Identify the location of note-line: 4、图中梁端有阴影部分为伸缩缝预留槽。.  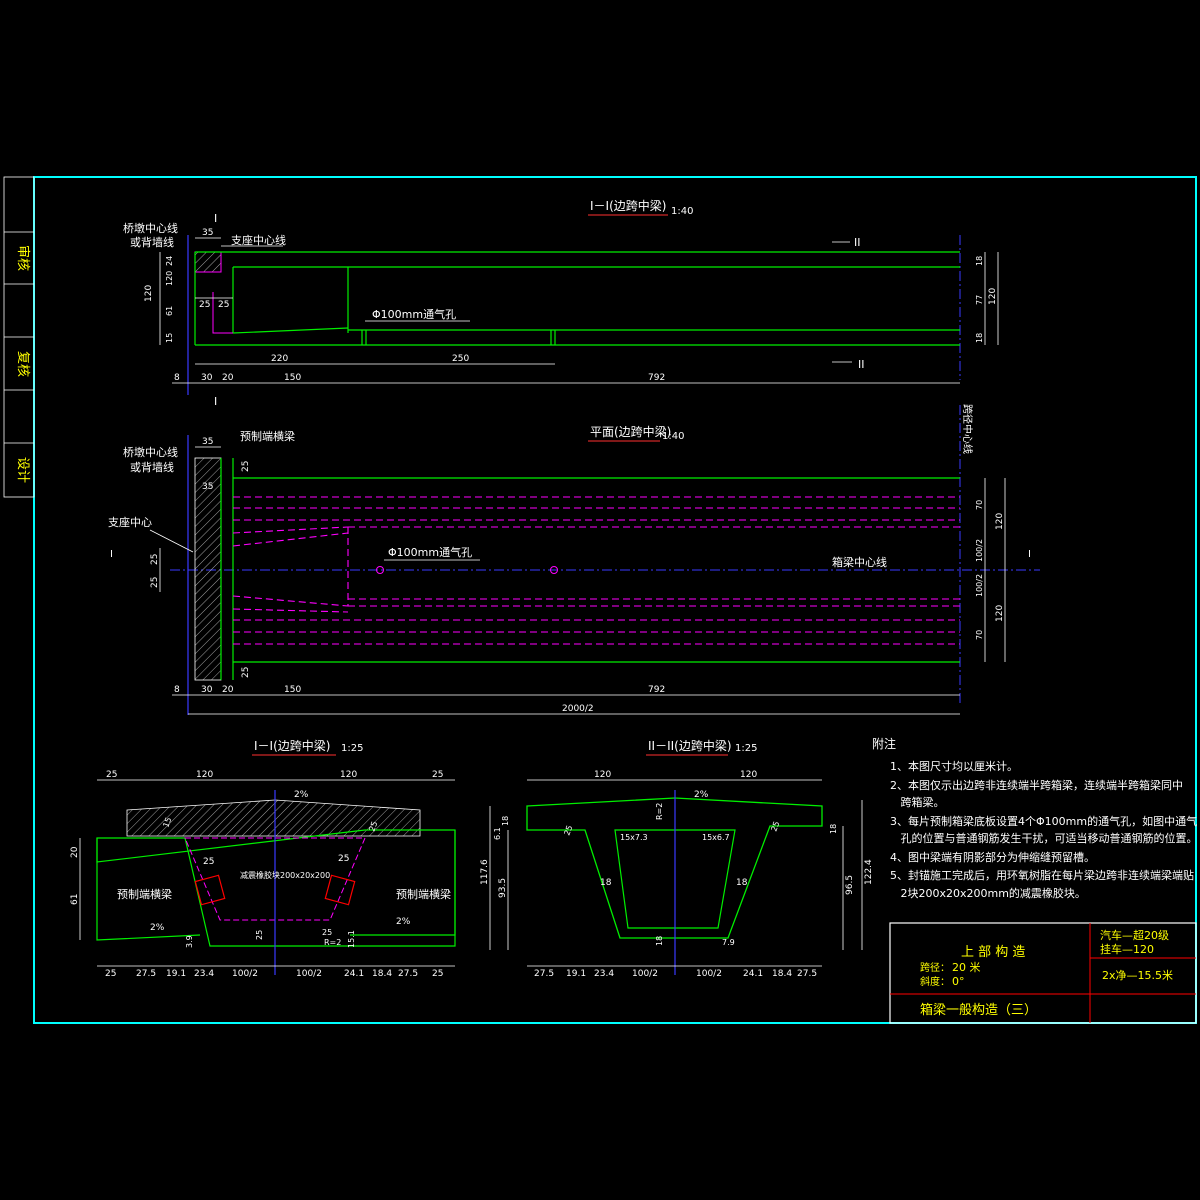
(992, 857).